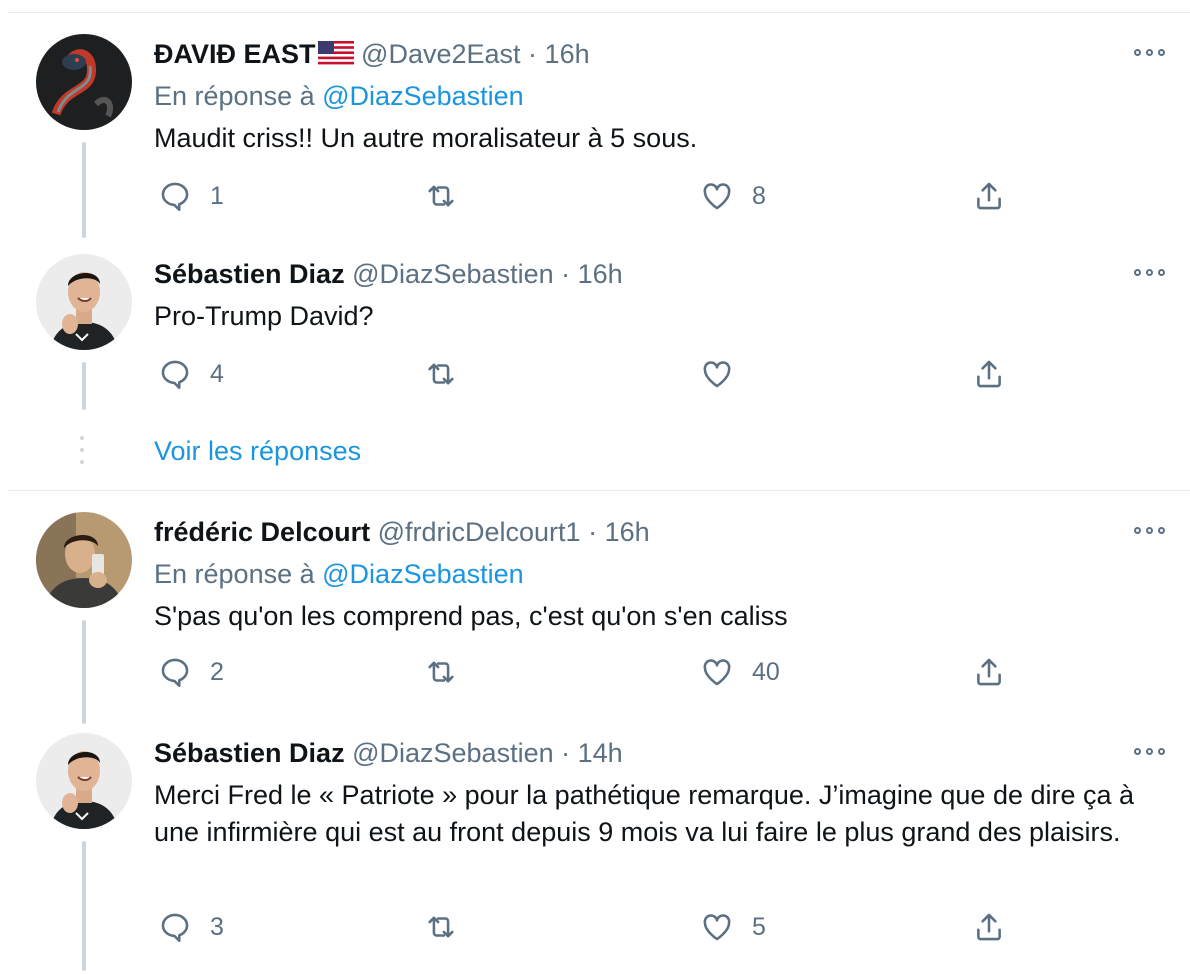  I want to click on author-name: ĐAVIĐ EAST, so click(235, 54).